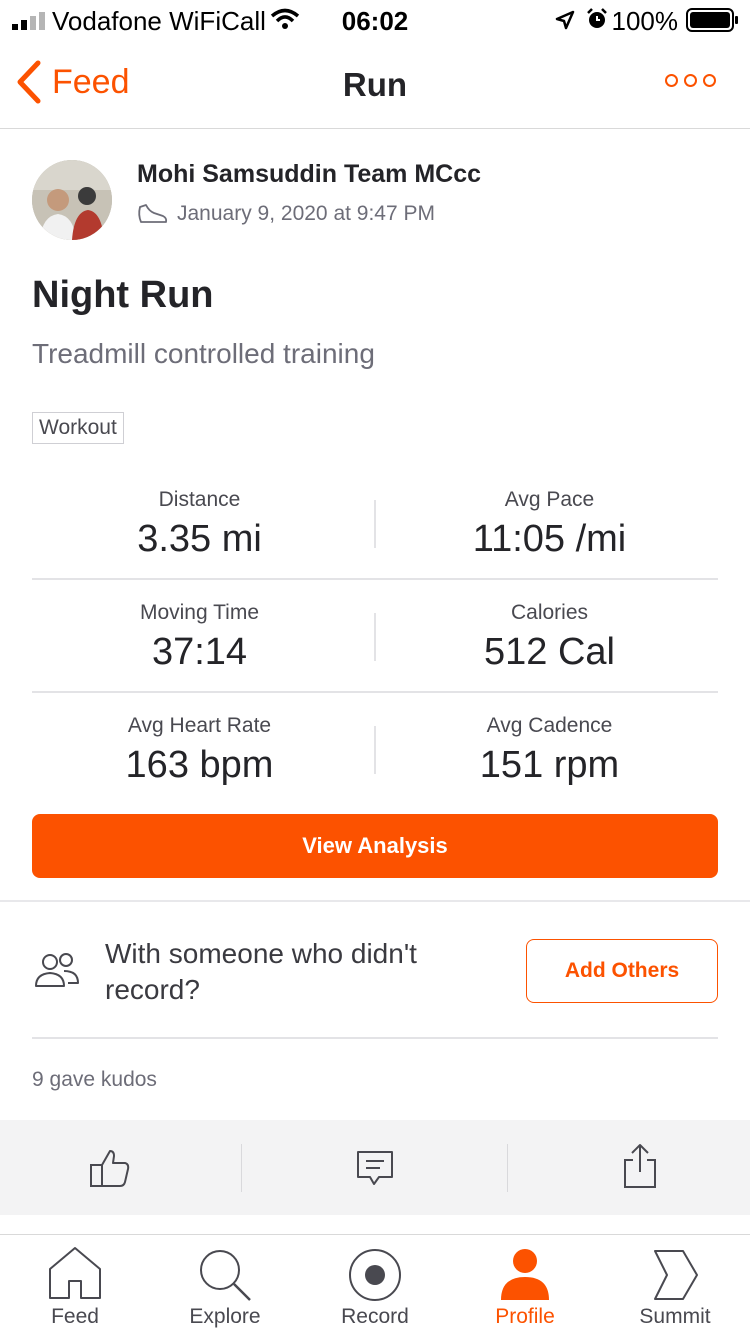 This screenshot has width=750, height=1335. Describe the element at coordinates (261, 971) in the screenshot. I see `with-others-prompt: With someone who didn't record?` at that location.